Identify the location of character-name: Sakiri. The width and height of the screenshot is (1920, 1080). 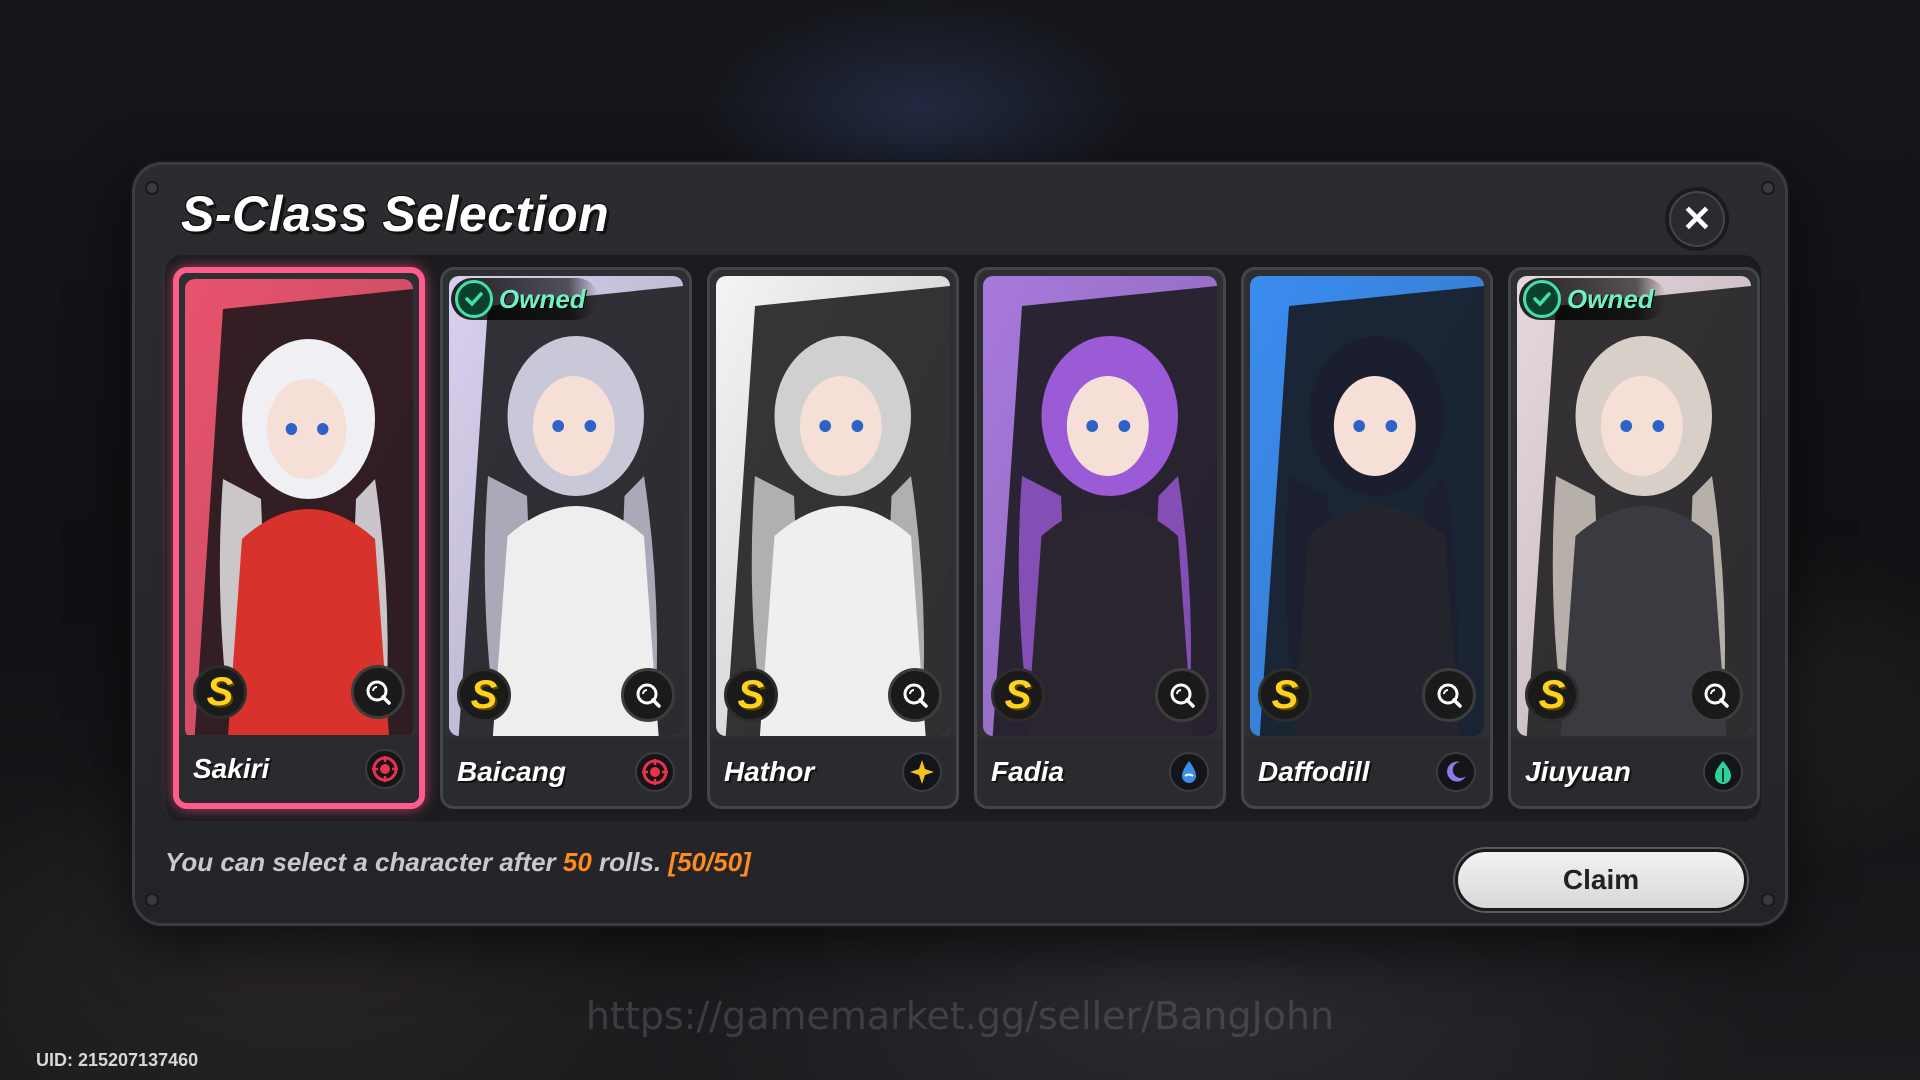
(231, 768).